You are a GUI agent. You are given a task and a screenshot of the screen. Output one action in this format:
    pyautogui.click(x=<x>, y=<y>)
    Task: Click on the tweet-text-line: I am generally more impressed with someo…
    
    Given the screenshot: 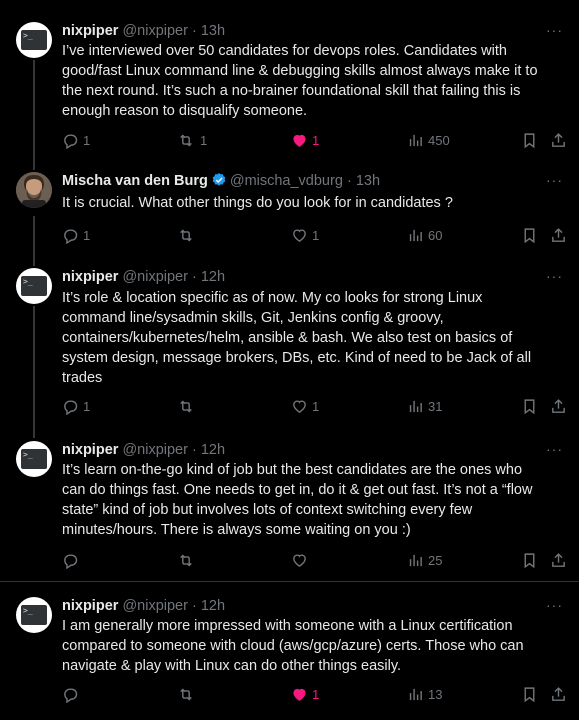 What is the action you would take?
    pyautogui.click(x=287, y=626)
    